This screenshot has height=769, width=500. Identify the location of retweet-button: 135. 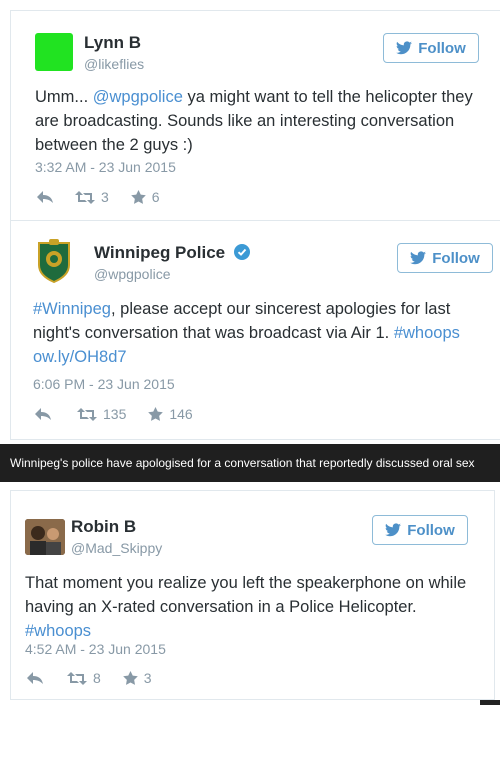
(101, 414).